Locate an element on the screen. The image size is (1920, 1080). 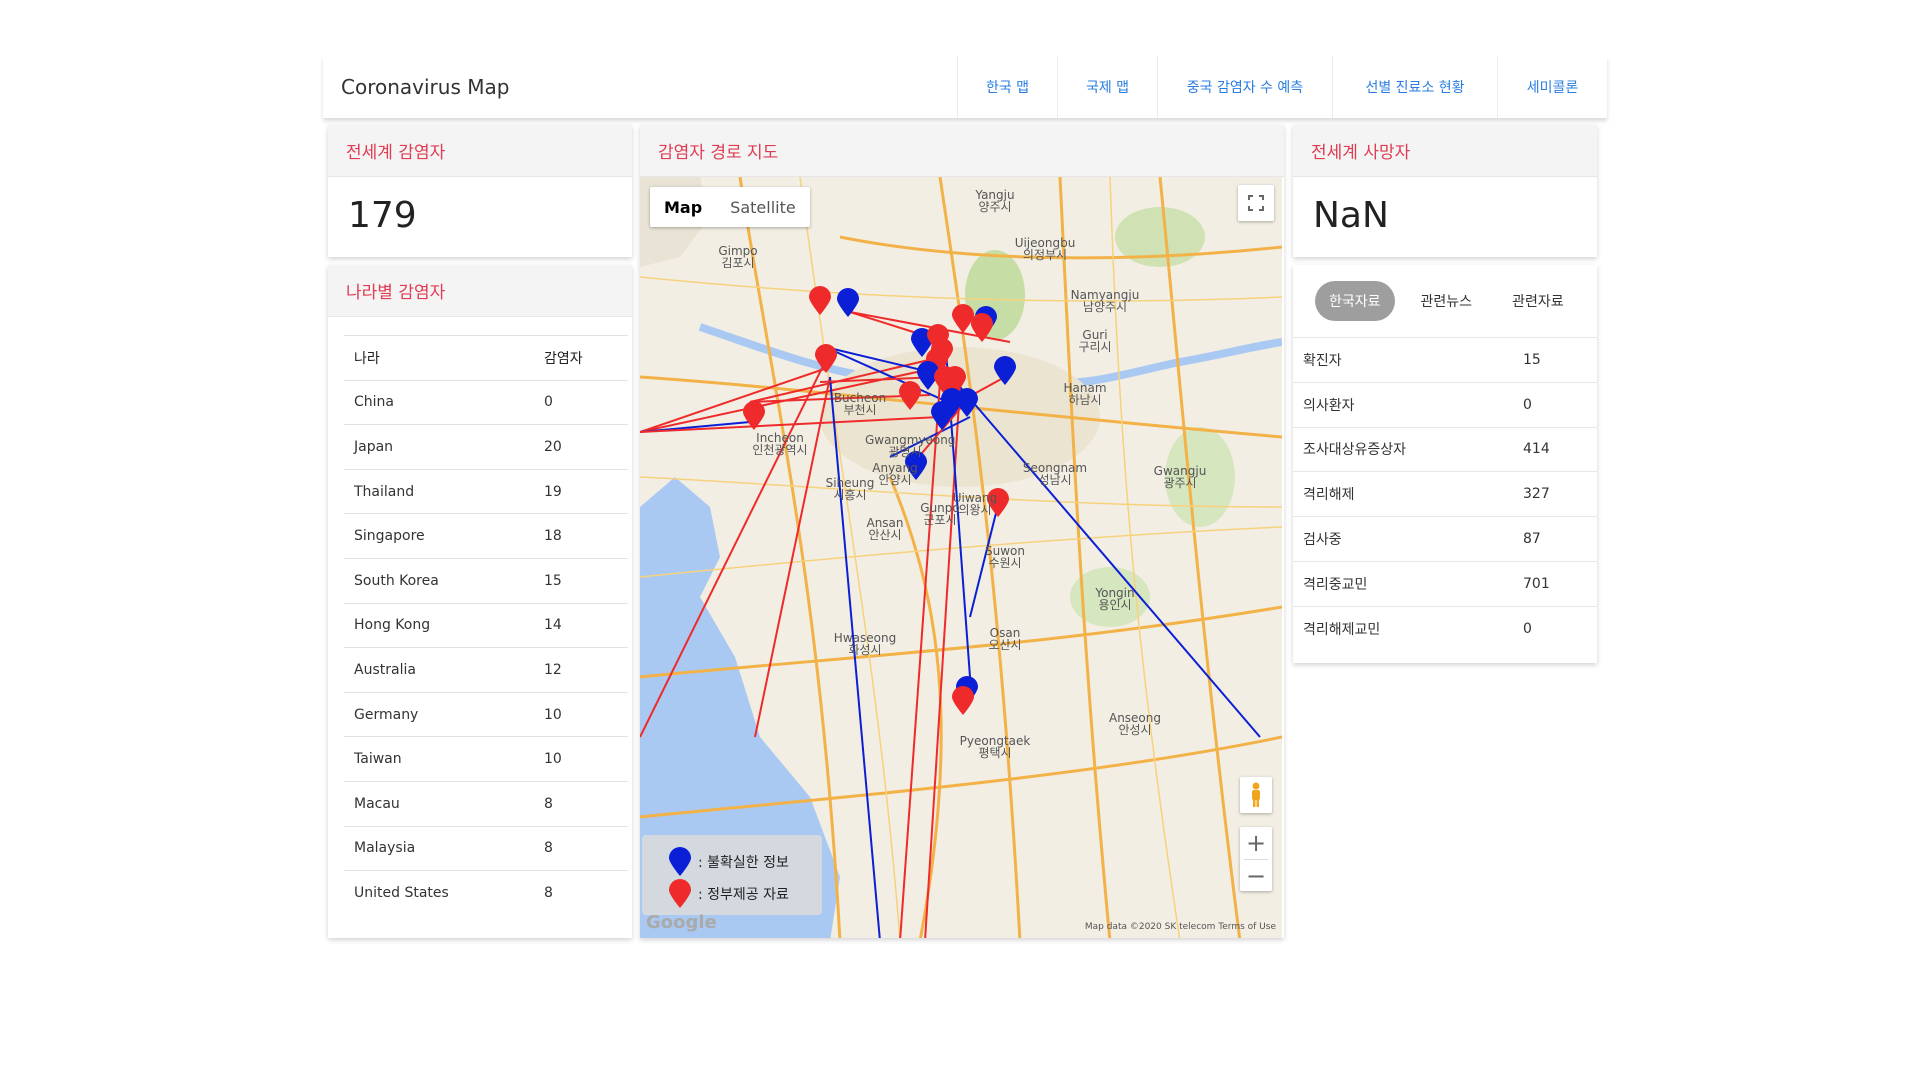
stats-row: 의사환자 0 is located at coordinates (1445, 404).